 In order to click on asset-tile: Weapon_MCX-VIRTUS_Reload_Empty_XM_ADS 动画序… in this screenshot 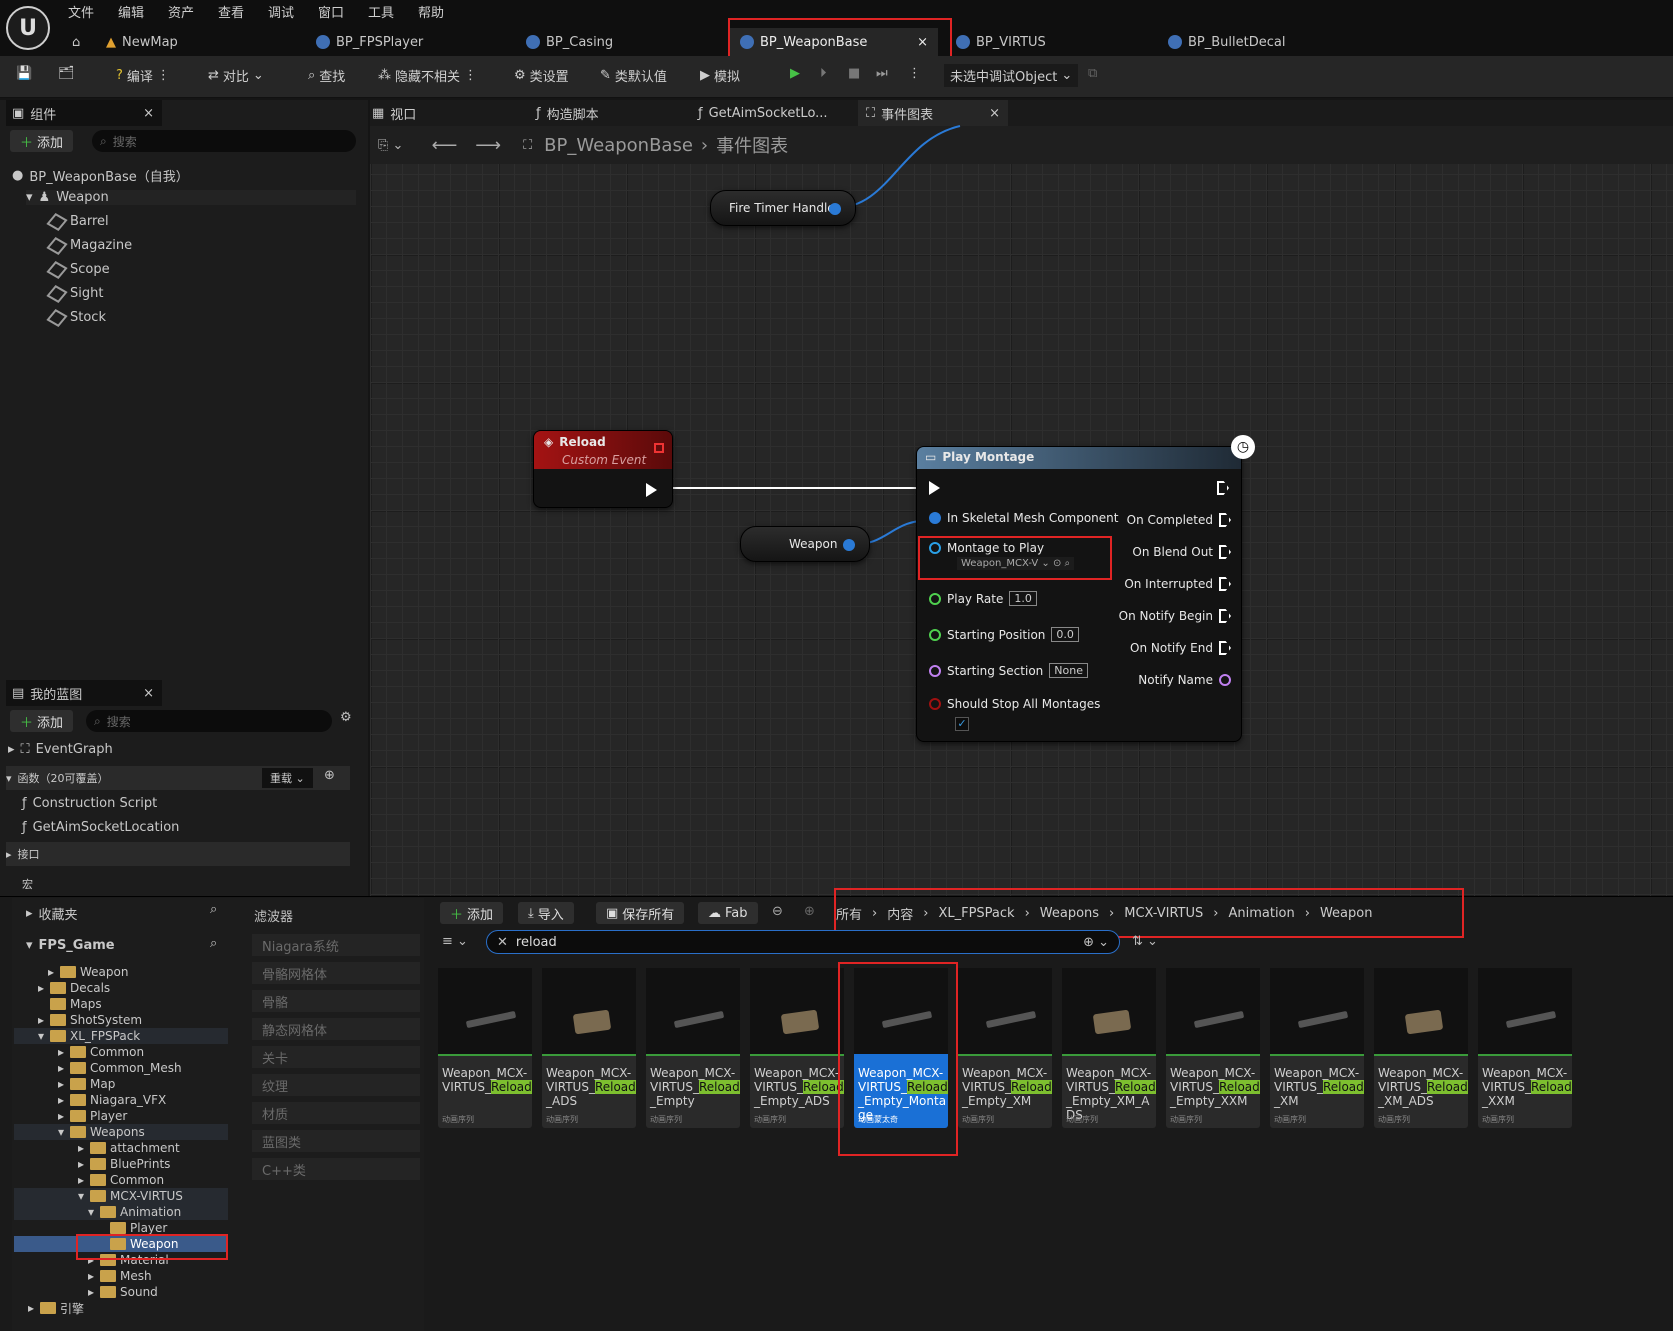, I will do `click(1109, 1048)`.